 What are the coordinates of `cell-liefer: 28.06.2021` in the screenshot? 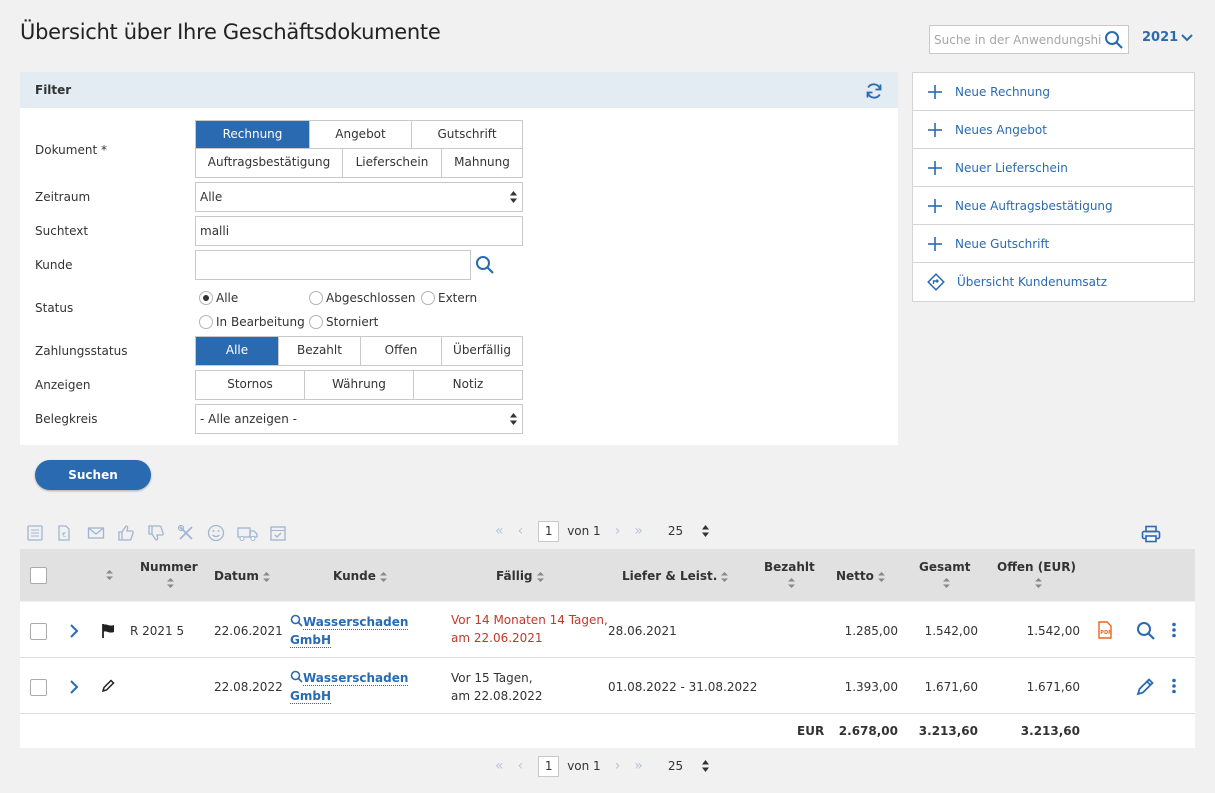 It's located at (642, 631).